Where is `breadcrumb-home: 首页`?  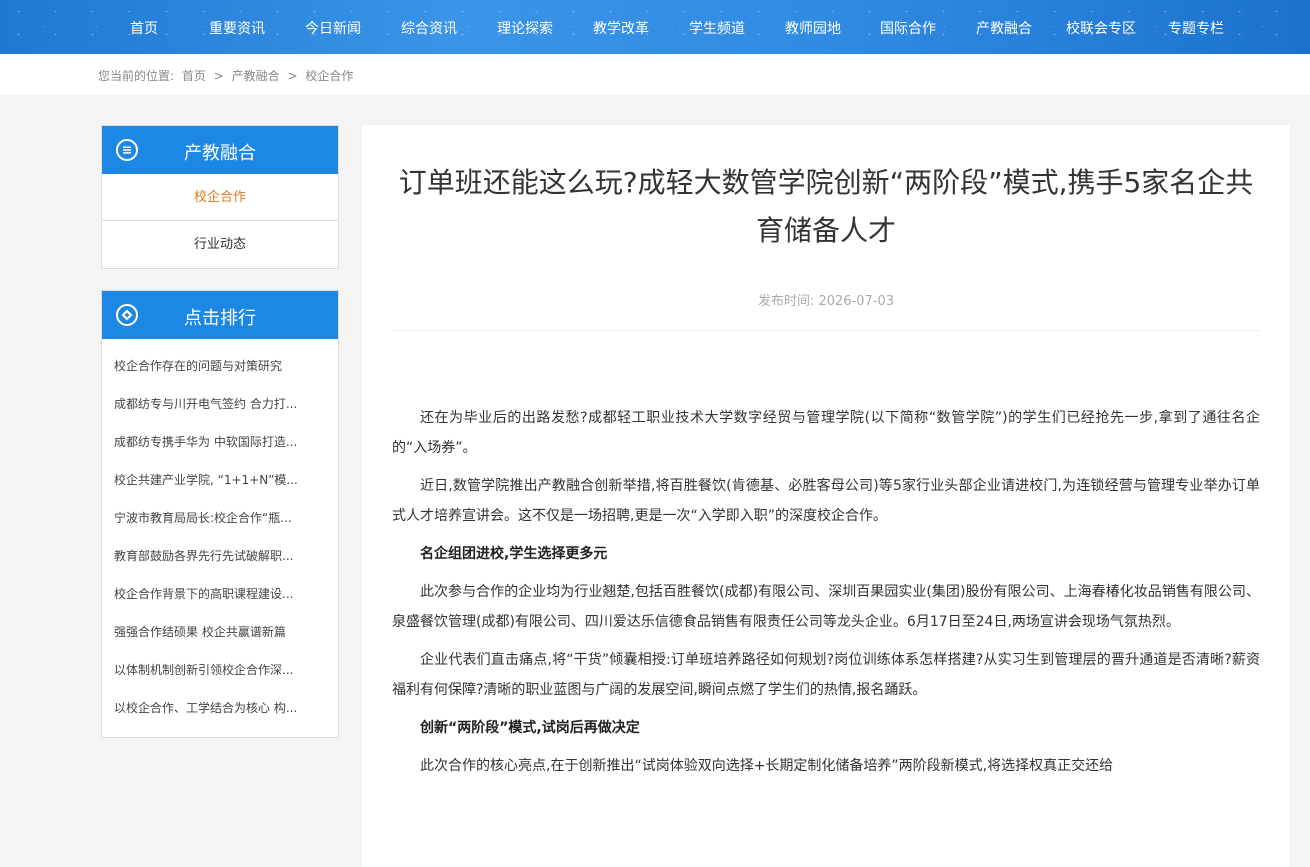
breadcrumb-home: 首页 is located at coordinates (194, 76).